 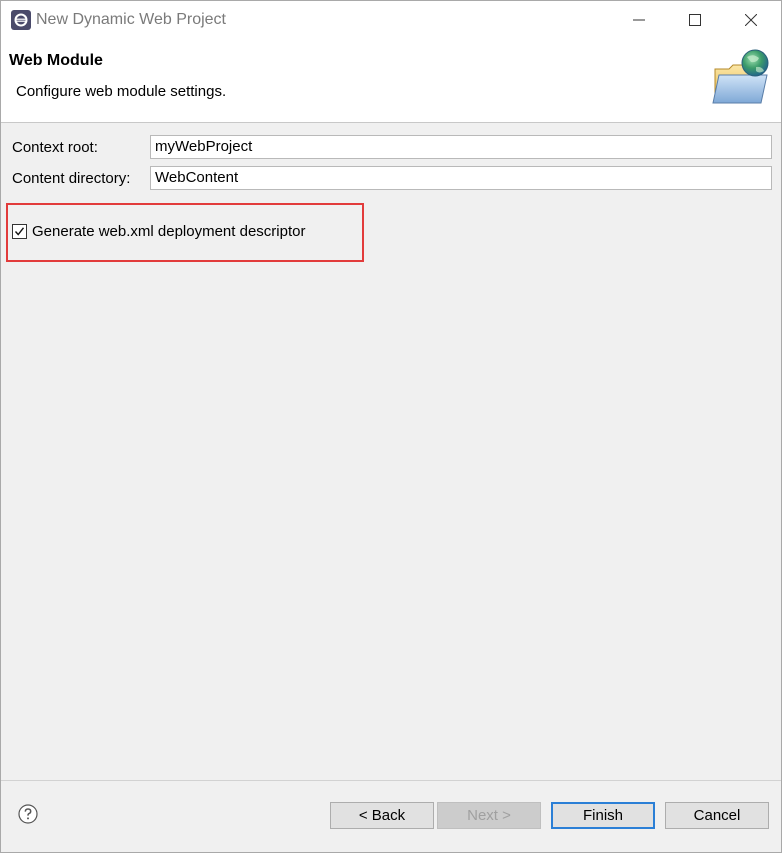 What do you see at coordinates (603, 815) in the screenshot?
I see `finish-button: Finish` at bounding box center [603, 815].